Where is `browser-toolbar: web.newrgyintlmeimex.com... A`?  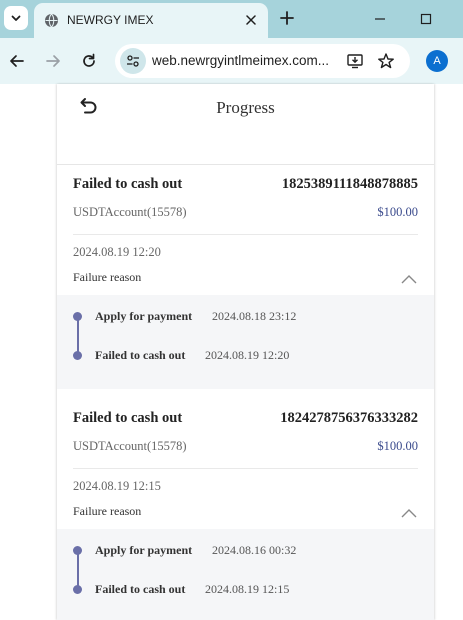
browser-toolbar: web.newrgyintlmeimex.com... A is located at coordinates (231, 61).